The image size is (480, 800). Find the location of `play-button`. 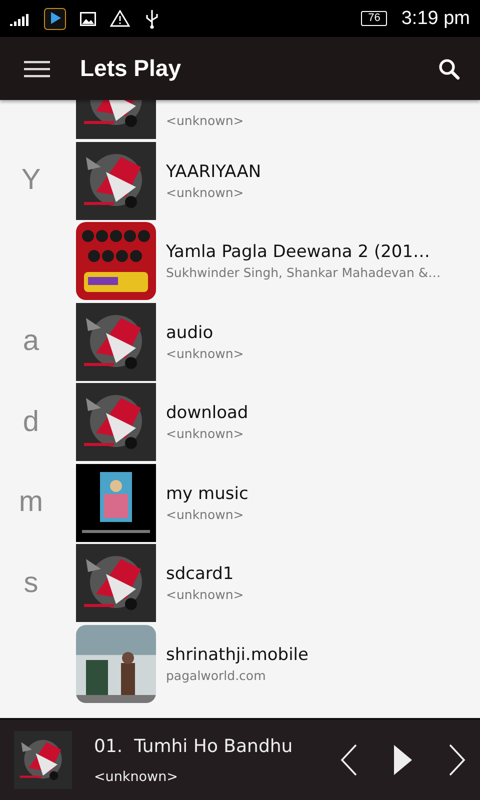

play-button is located at coordinates (403, 760).